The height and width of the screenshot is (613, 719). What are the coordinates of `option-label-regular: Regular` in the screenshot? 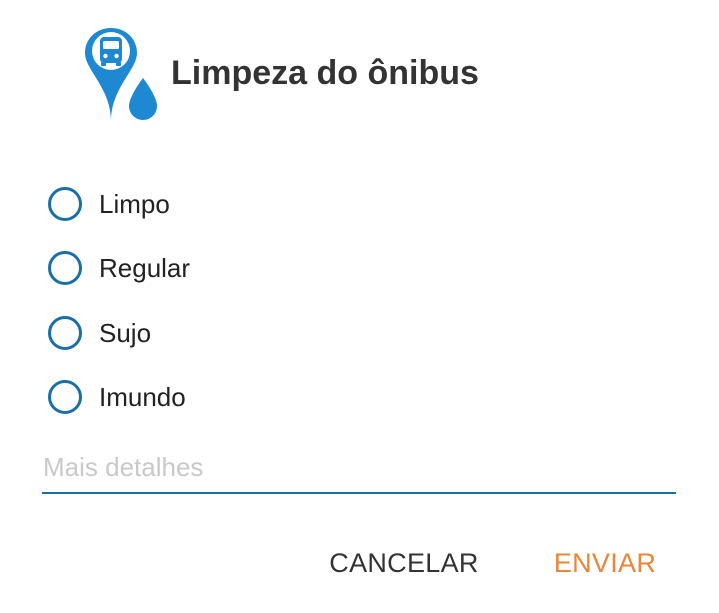 It's located at (145, 267).